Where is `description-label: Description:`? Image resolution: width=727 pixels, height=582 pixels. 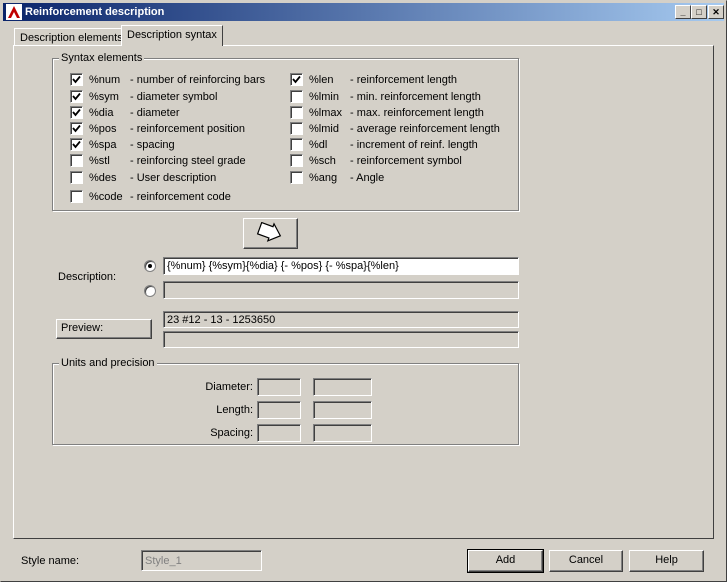 description-label: Description: is located at coordinates (87, 277).